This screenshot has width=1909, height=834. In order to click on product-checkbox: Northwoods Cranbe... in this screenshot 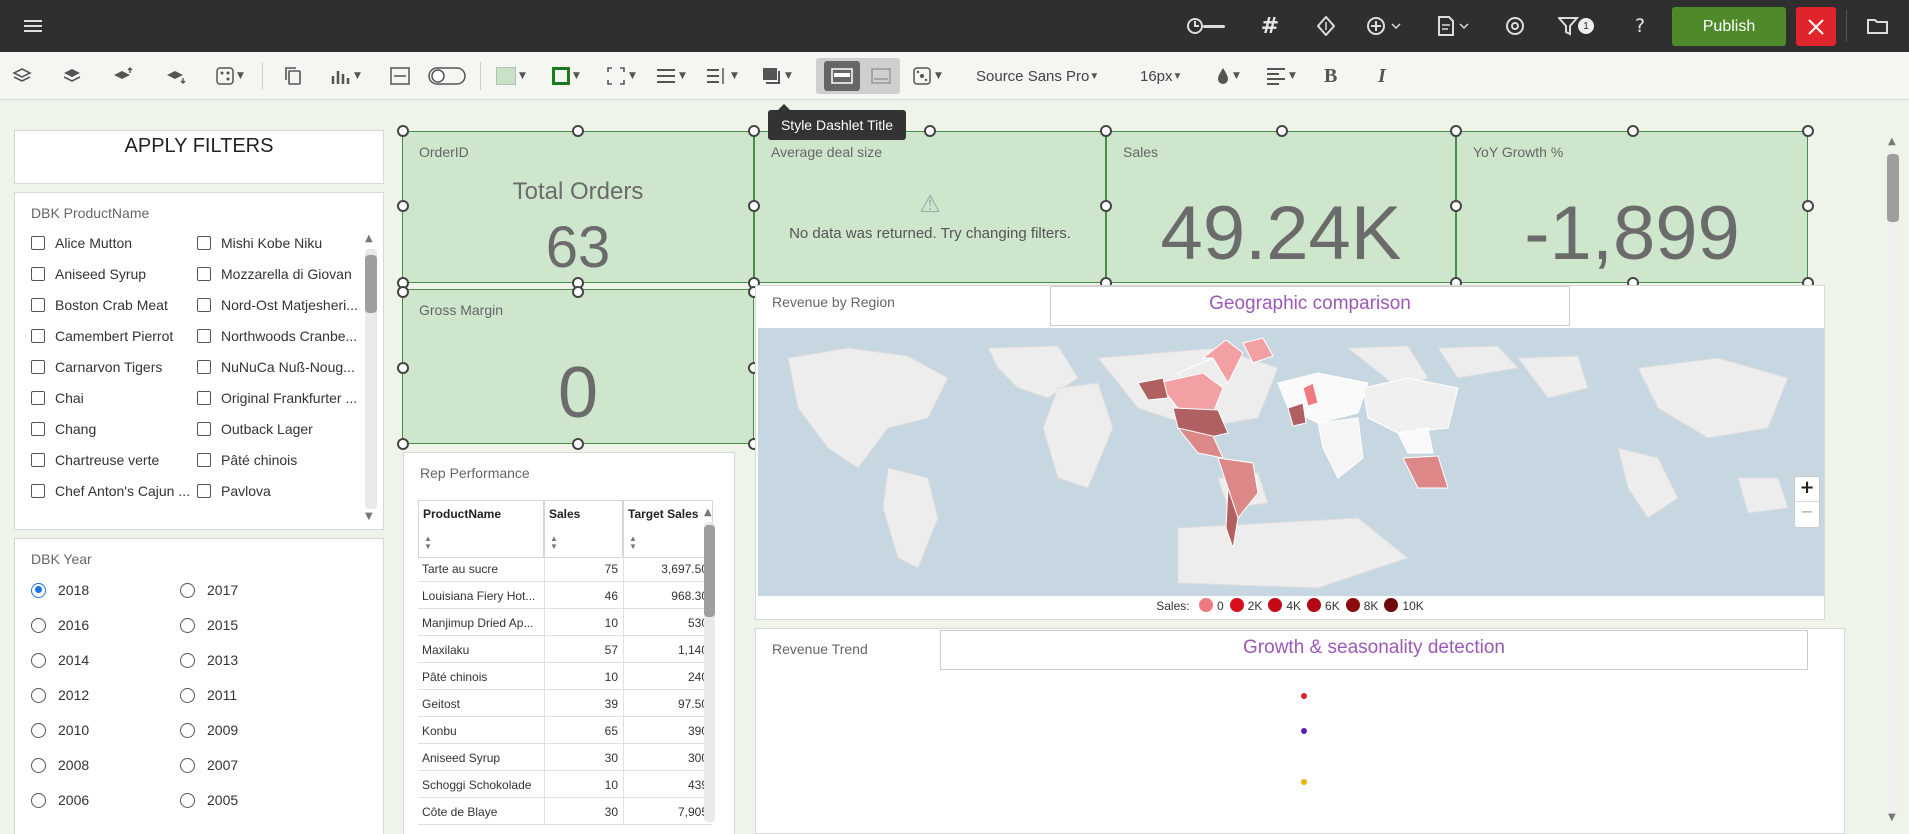, I will do `click(277, 336)`.